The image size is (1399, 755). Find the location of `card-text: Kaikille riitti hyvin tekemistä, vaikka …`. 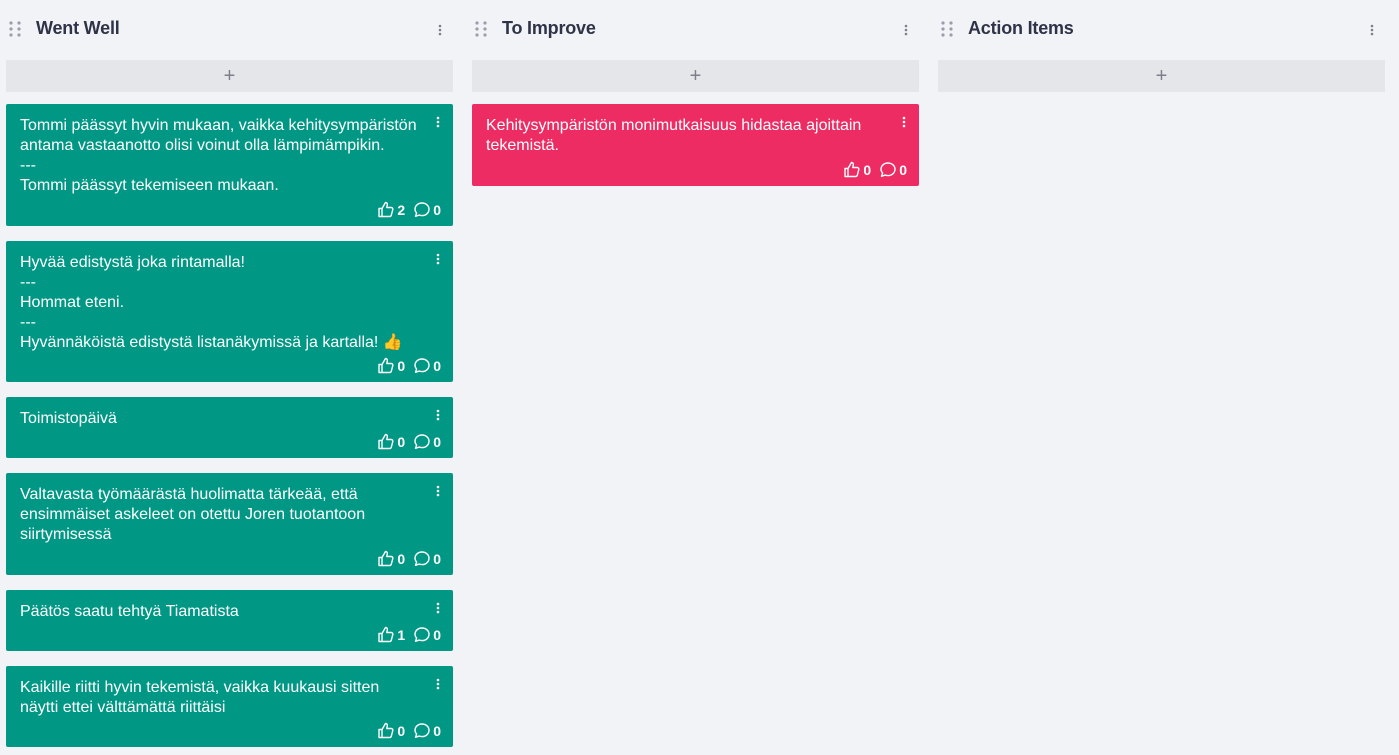

card-text: Kaikille riitti hyvin tekemistä, vaikka … is located at coordinates (200, 697).